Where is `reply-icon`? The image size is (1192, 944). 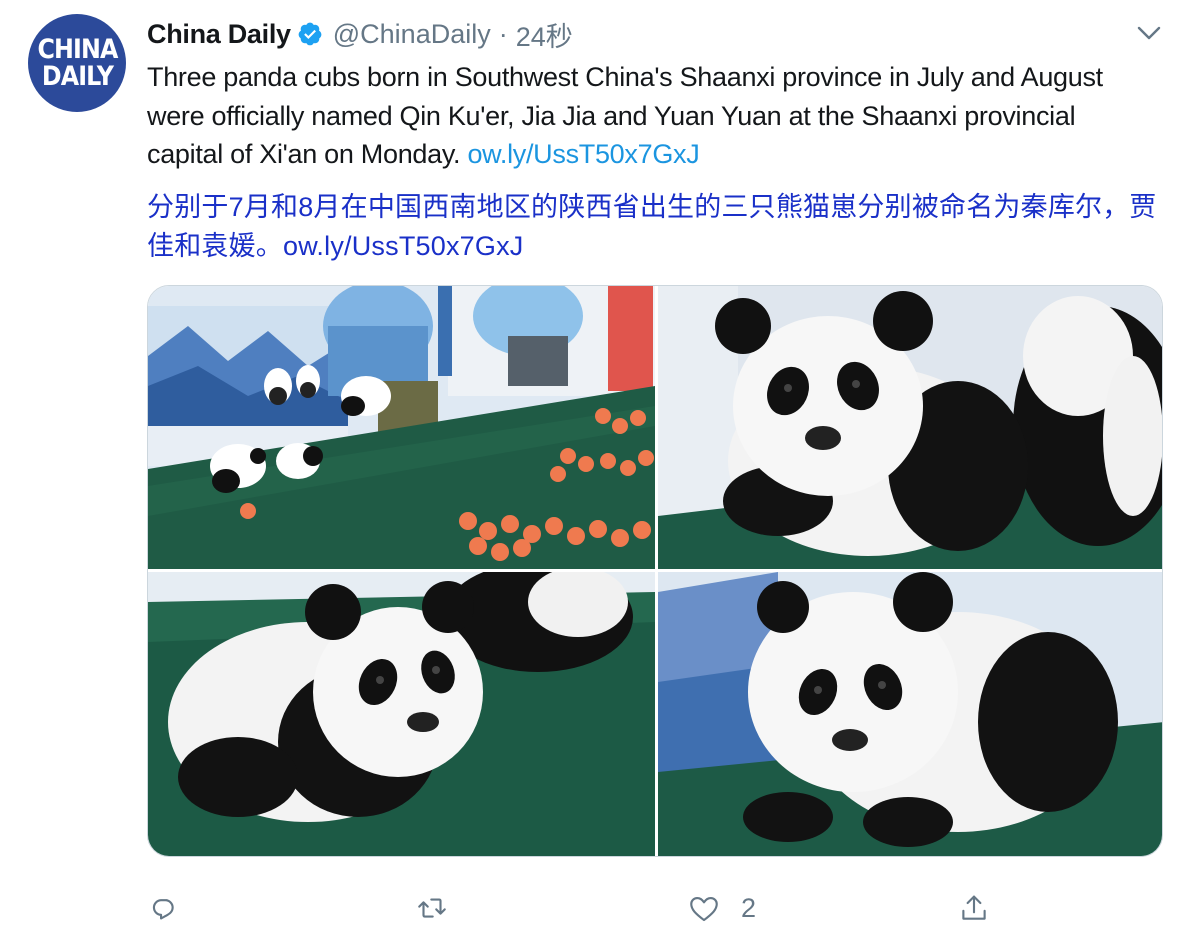
reply-icon is located at coordinates (163, 909).